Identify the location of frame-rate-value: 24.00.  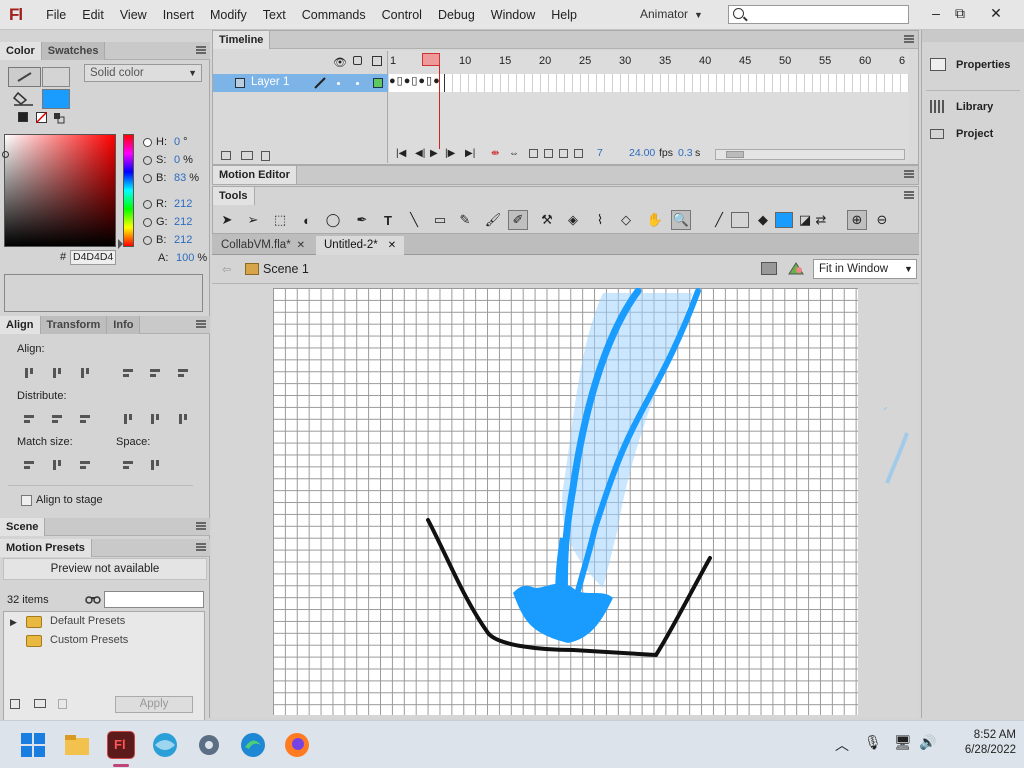
(642, 153).